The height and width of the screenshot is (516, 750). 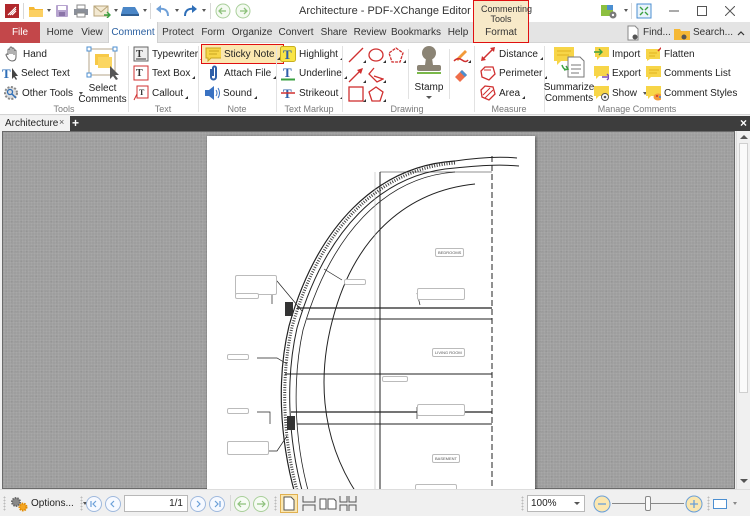 I want to click on text-box-button: T Text Box, so click(x=164, y=73).